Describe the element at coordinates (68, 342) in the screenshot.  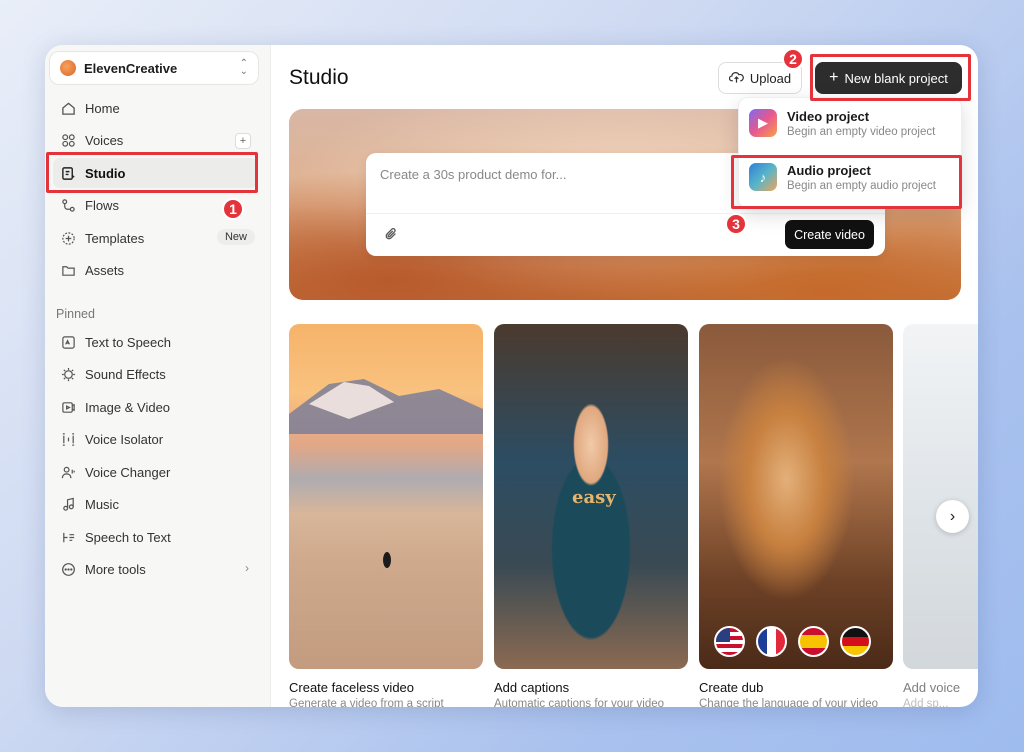
I see `text-to-speech-icon` at that location.